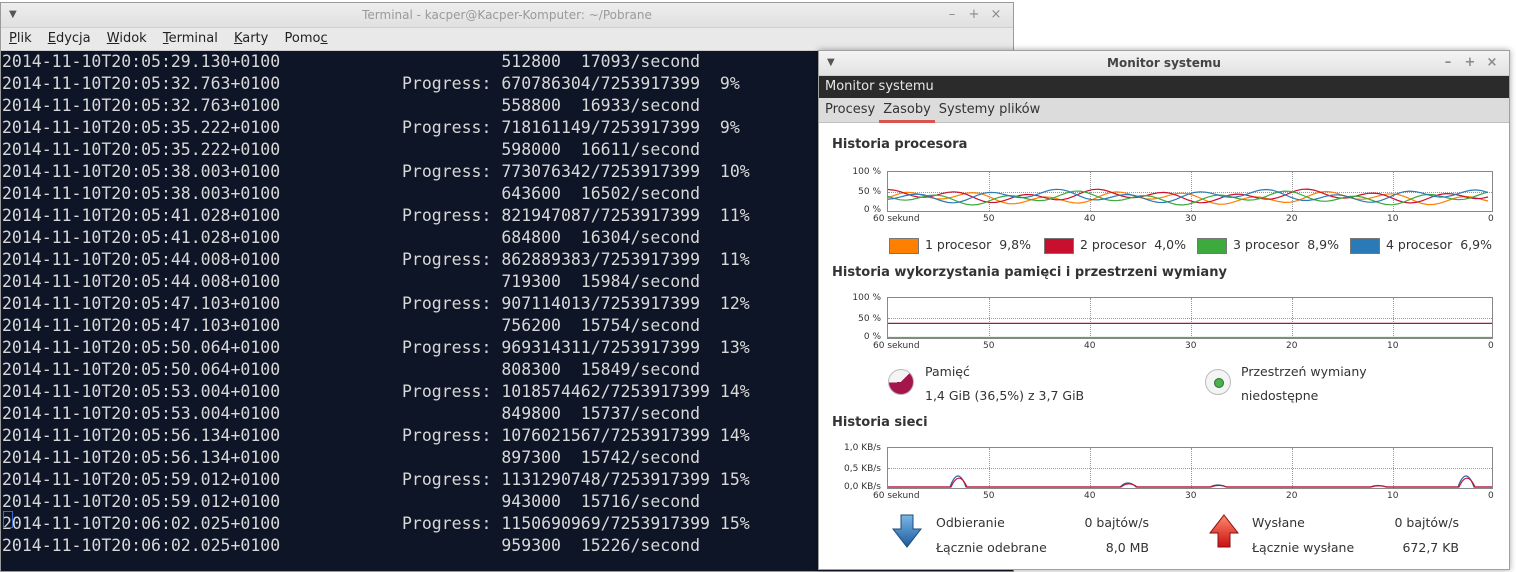  Describe the element at coordinates (989, 496) in the screenshot. I see `x-axis-label: 50` at that location.